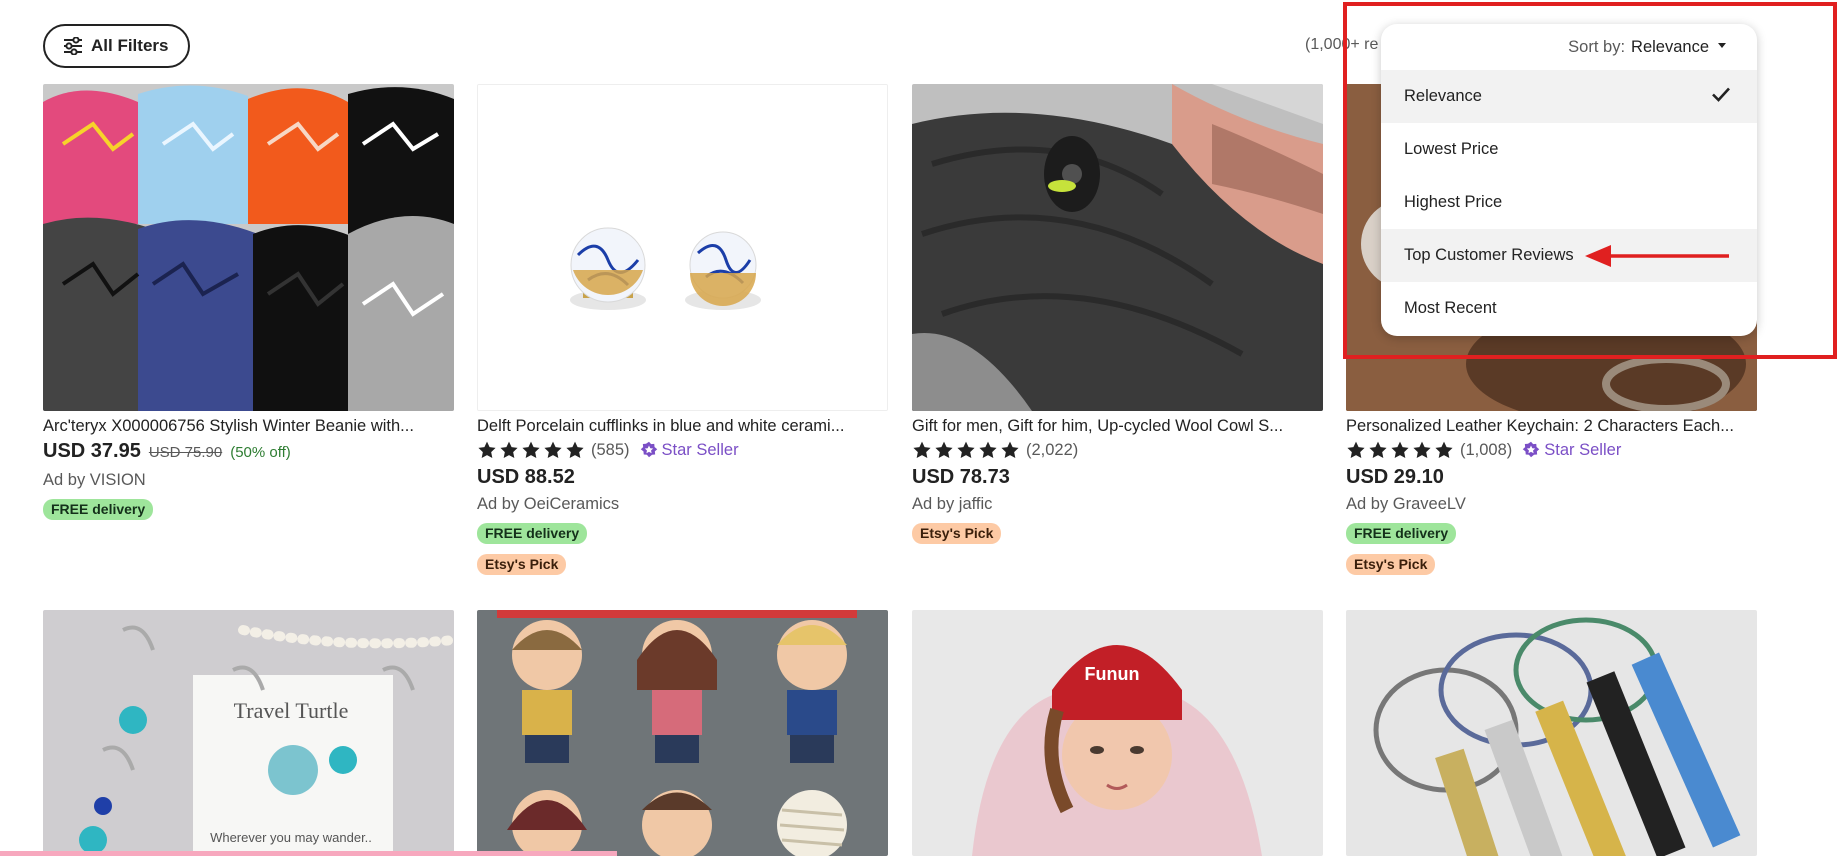  What do you see at coordinates (1453, 202) in the screenshot?
I see `sort-option-label: Highest Price` at bounding box center [1453, 202].